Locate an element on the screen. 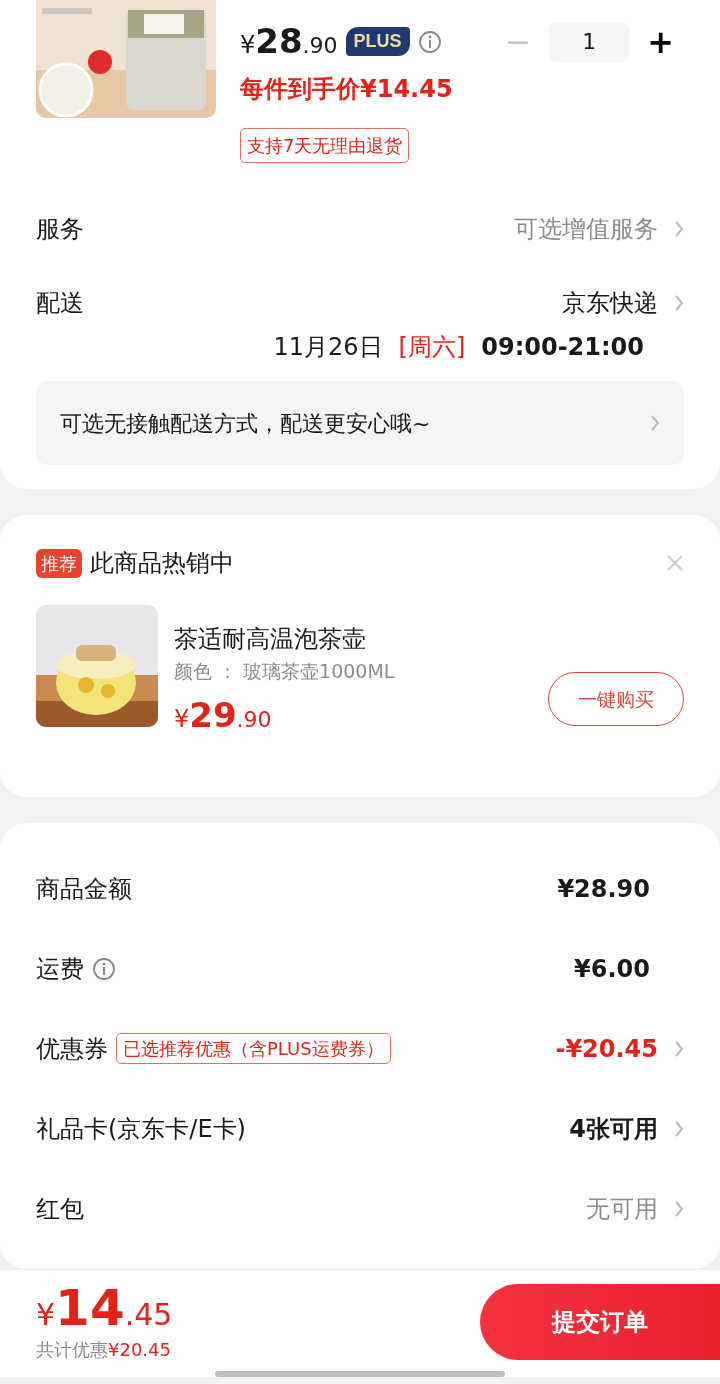 The height and width of the screenshot is (1384, 720). row-value: ¥6.00 is located at coordinates (612, 969).